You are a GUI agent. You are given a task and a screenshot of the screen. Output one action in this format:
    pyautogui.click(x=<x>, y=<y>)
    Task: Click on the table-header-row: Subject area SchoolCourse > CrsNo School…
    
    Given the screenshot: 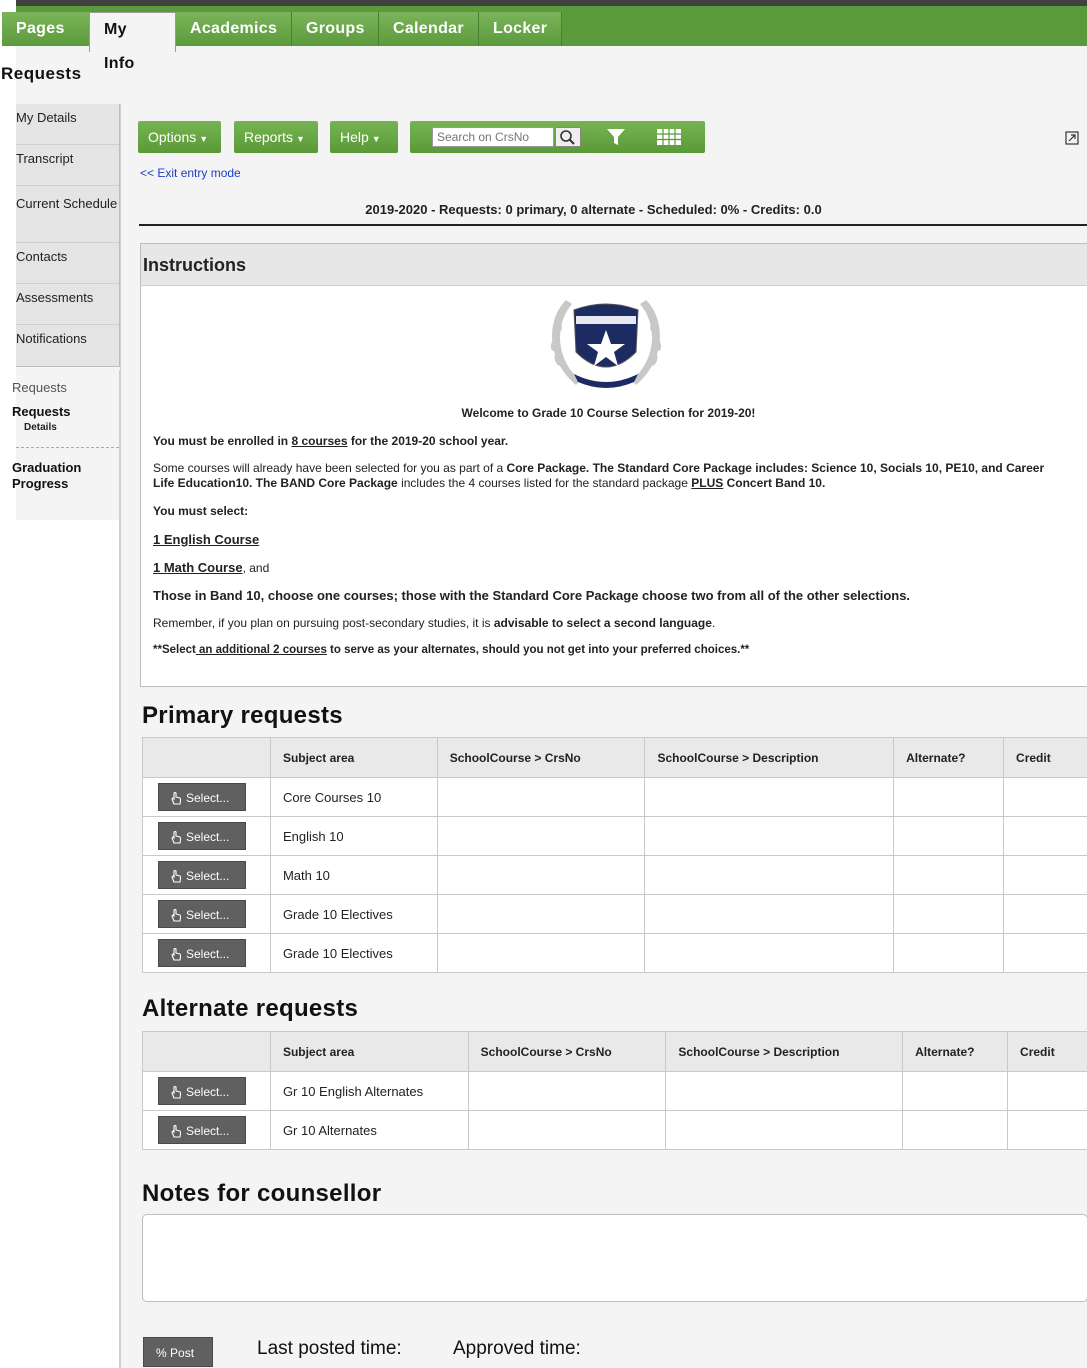 What is the action you would take?
    pyautogui.click(x=614, y=757)
    